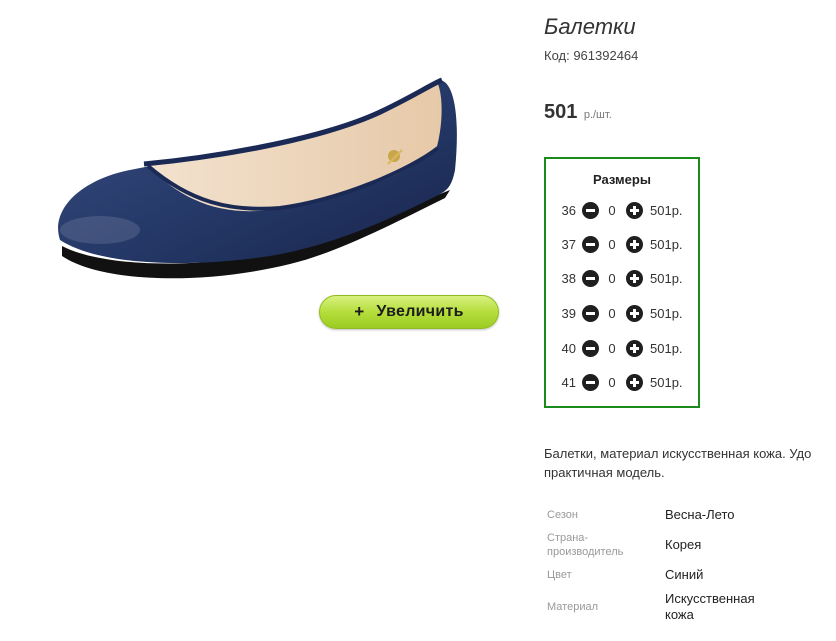  Describe the element at coordinates (622, 314) in the screenshot. I see `size-row: 39 0 501р.` at that location.